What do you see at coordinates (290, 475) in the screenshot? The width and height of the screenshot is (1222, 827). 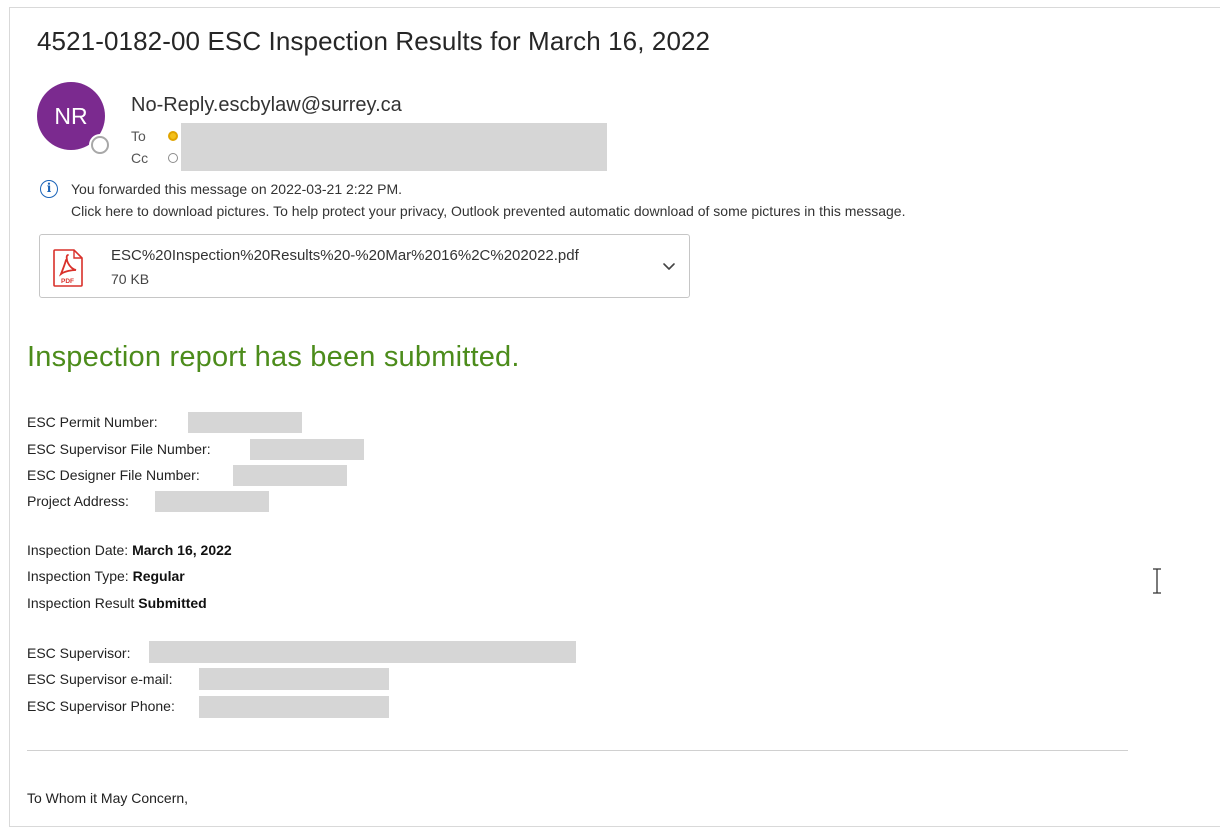 I see `redacted-designer-file-number` at bounding box center [290, 475].